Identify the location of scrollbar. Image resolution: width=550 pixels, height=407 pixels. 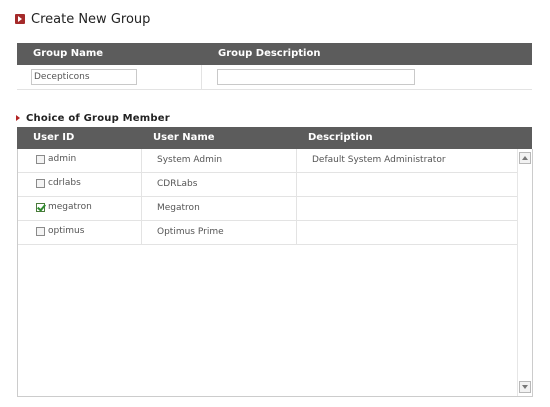
(524, 272).